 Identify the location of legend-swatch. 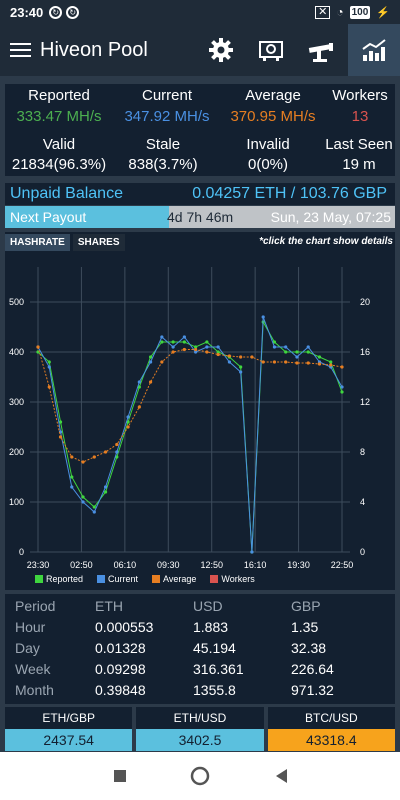
(156, 579).